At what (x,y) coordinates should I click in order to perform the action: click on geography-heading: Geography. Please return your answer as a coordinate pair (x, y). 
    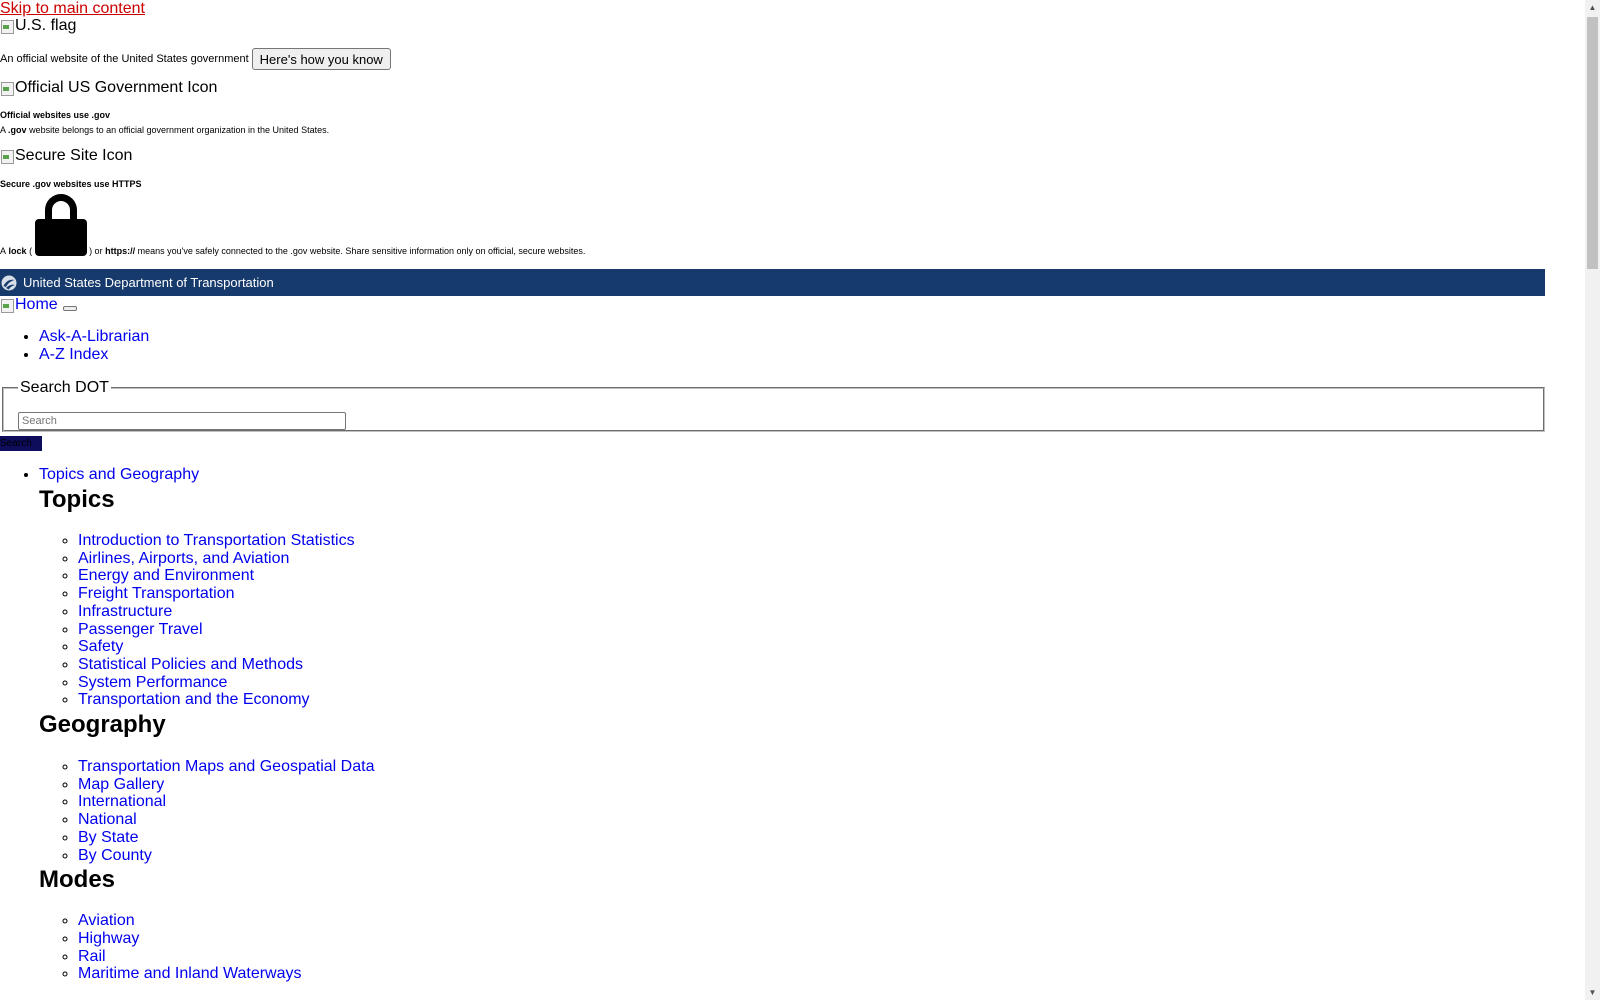
    Looking at the image, I should click on (102, 725).